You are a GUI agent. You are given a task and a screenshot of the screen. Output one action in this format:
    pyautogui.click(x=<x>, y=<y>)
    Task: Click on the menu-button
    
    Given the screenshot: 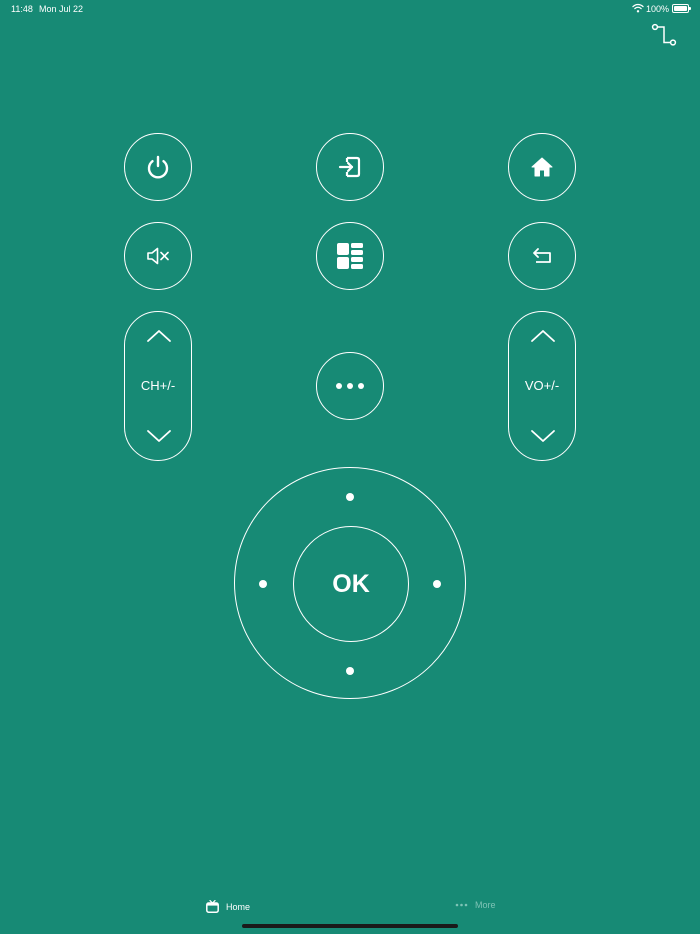 What is the action you would take?
    pyautogui.click(x=350, y=256)
    